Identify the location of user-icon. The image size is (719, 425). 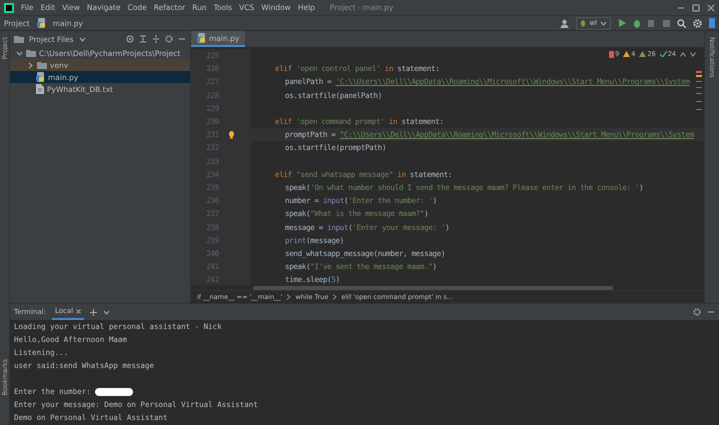
(565, 23).